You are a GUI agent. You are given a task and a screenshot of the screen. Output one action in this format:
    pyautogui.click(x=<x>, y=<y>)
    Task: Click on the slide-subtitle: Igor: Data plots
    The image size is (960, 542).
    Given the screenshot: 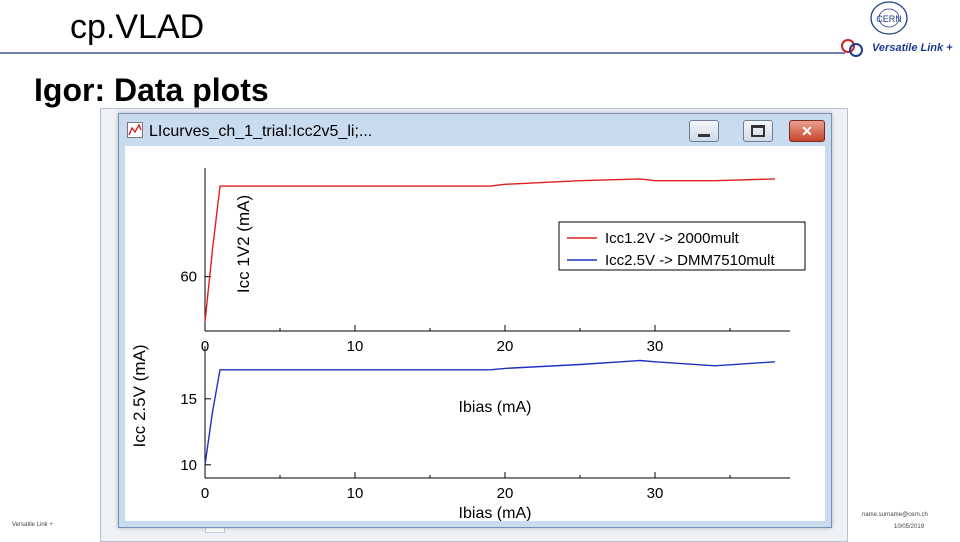 What is the action you would take?
    pyautogui.click(x=151, y=90)
    